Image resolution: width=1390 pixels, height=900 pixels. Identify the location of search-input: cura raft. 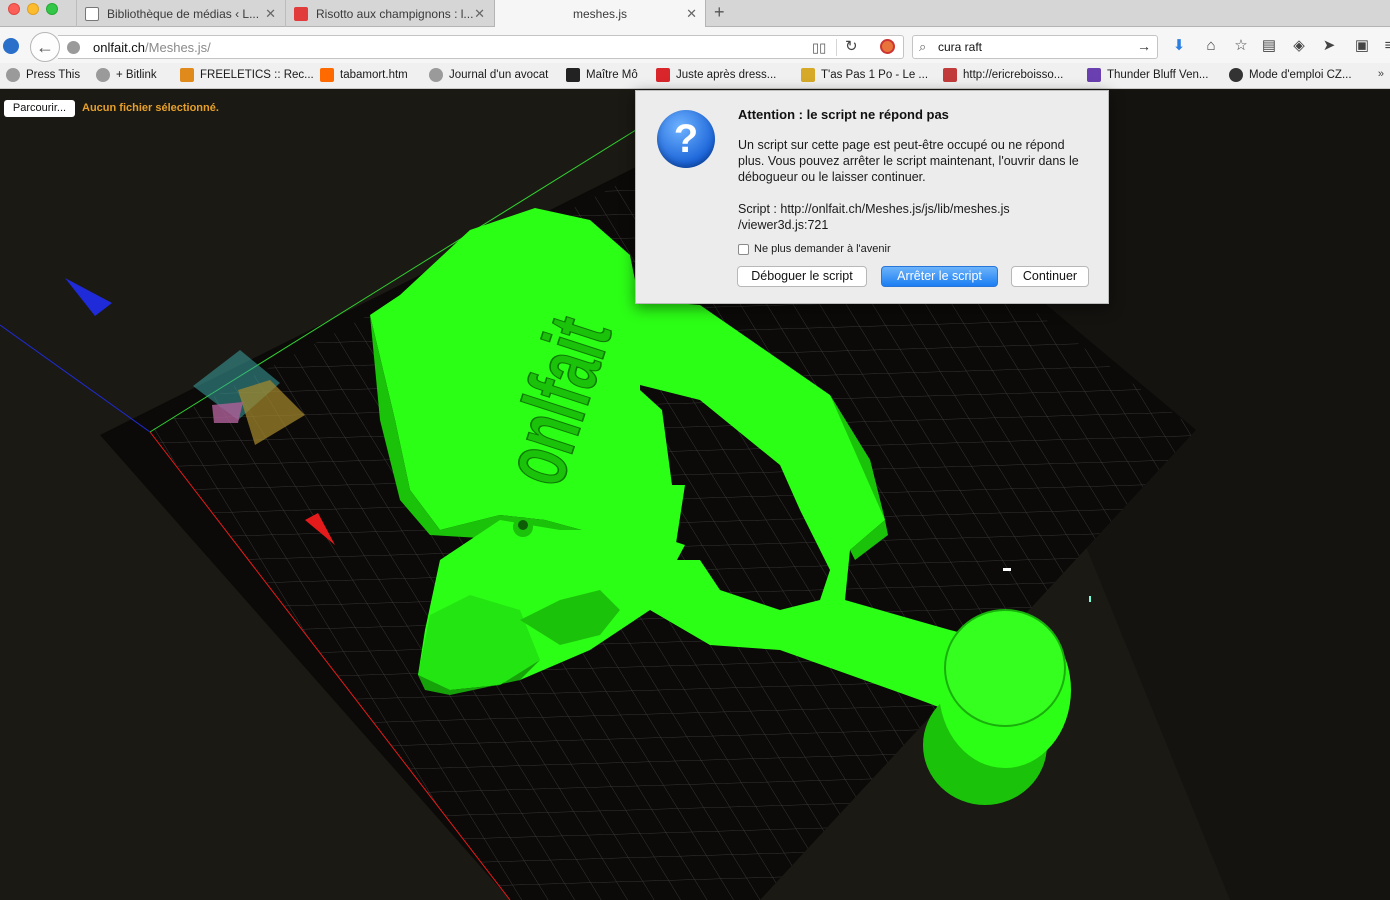
(960, 47).